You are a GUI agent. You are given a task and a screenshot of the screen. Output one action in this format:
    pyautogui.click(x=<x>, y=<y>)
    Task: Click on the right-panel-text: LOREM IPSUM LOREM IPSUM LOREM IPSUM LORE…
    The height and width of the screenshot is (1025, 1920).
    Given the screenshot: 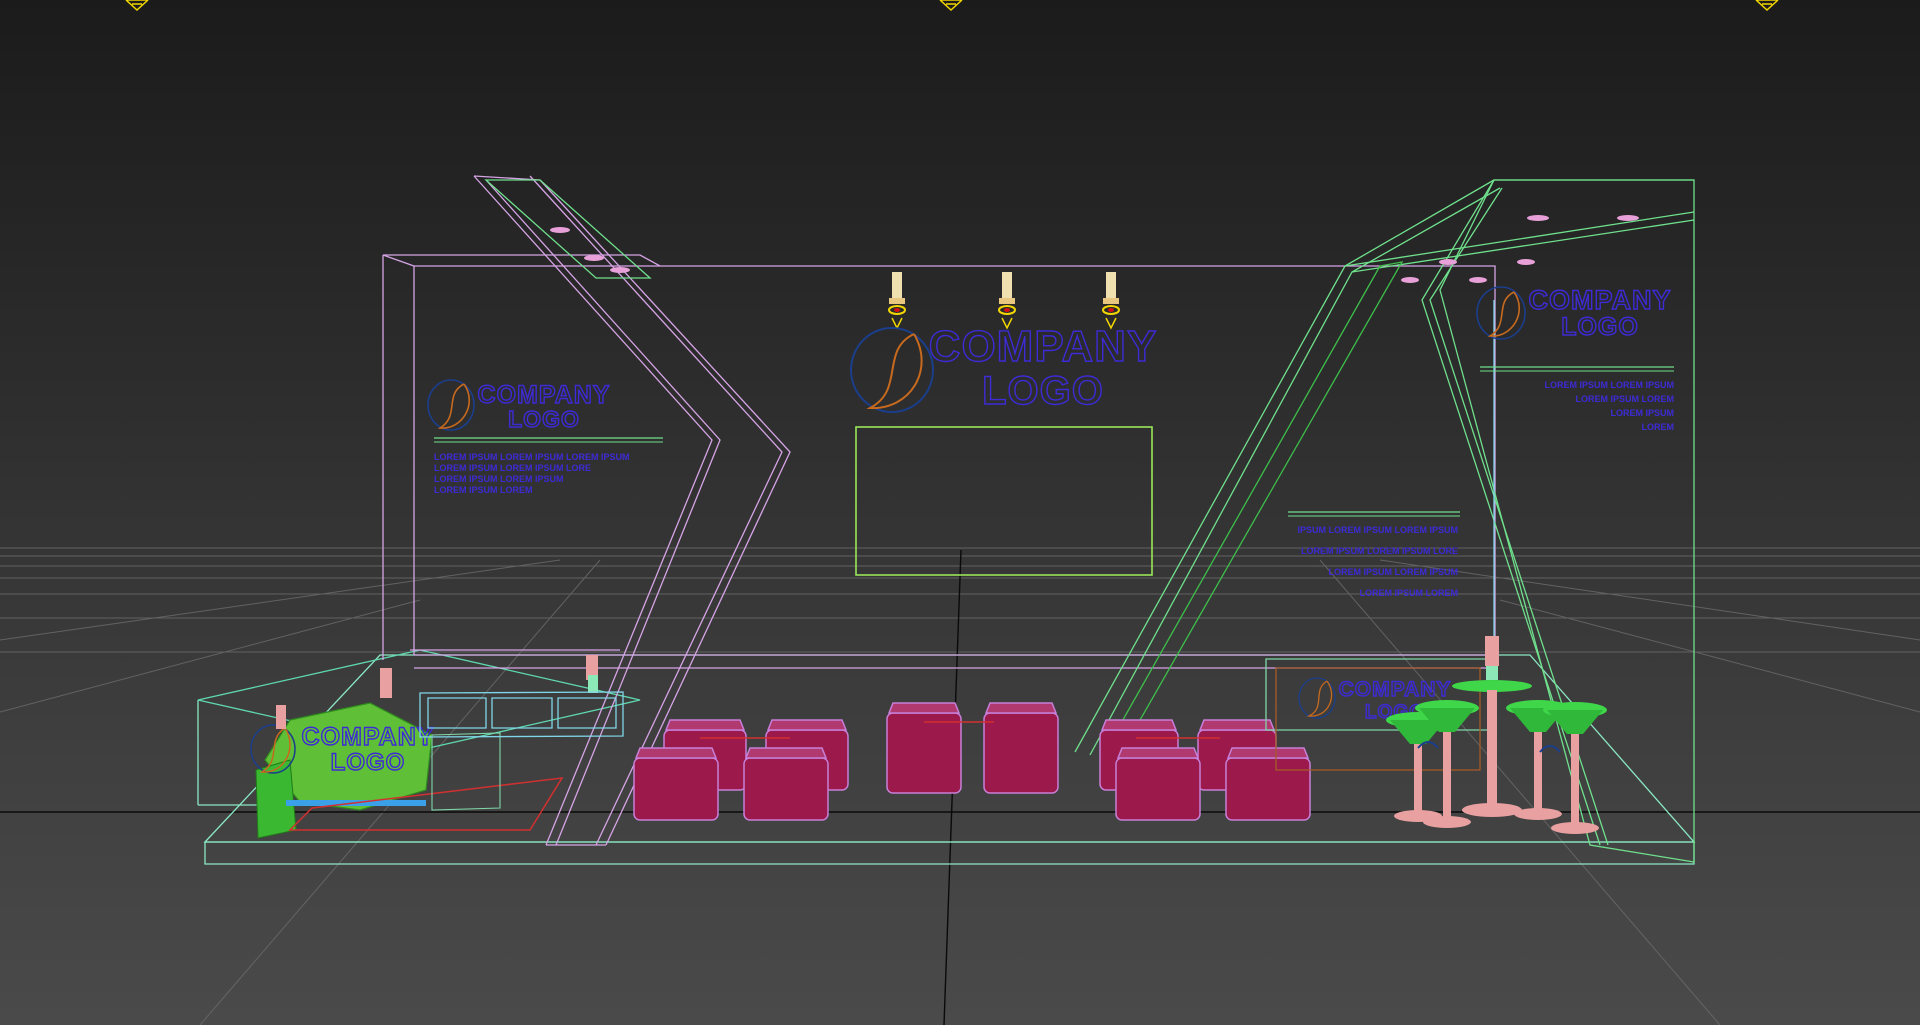 What is the action you would take?
    pyautogui.click(x=1609, y=406)
    